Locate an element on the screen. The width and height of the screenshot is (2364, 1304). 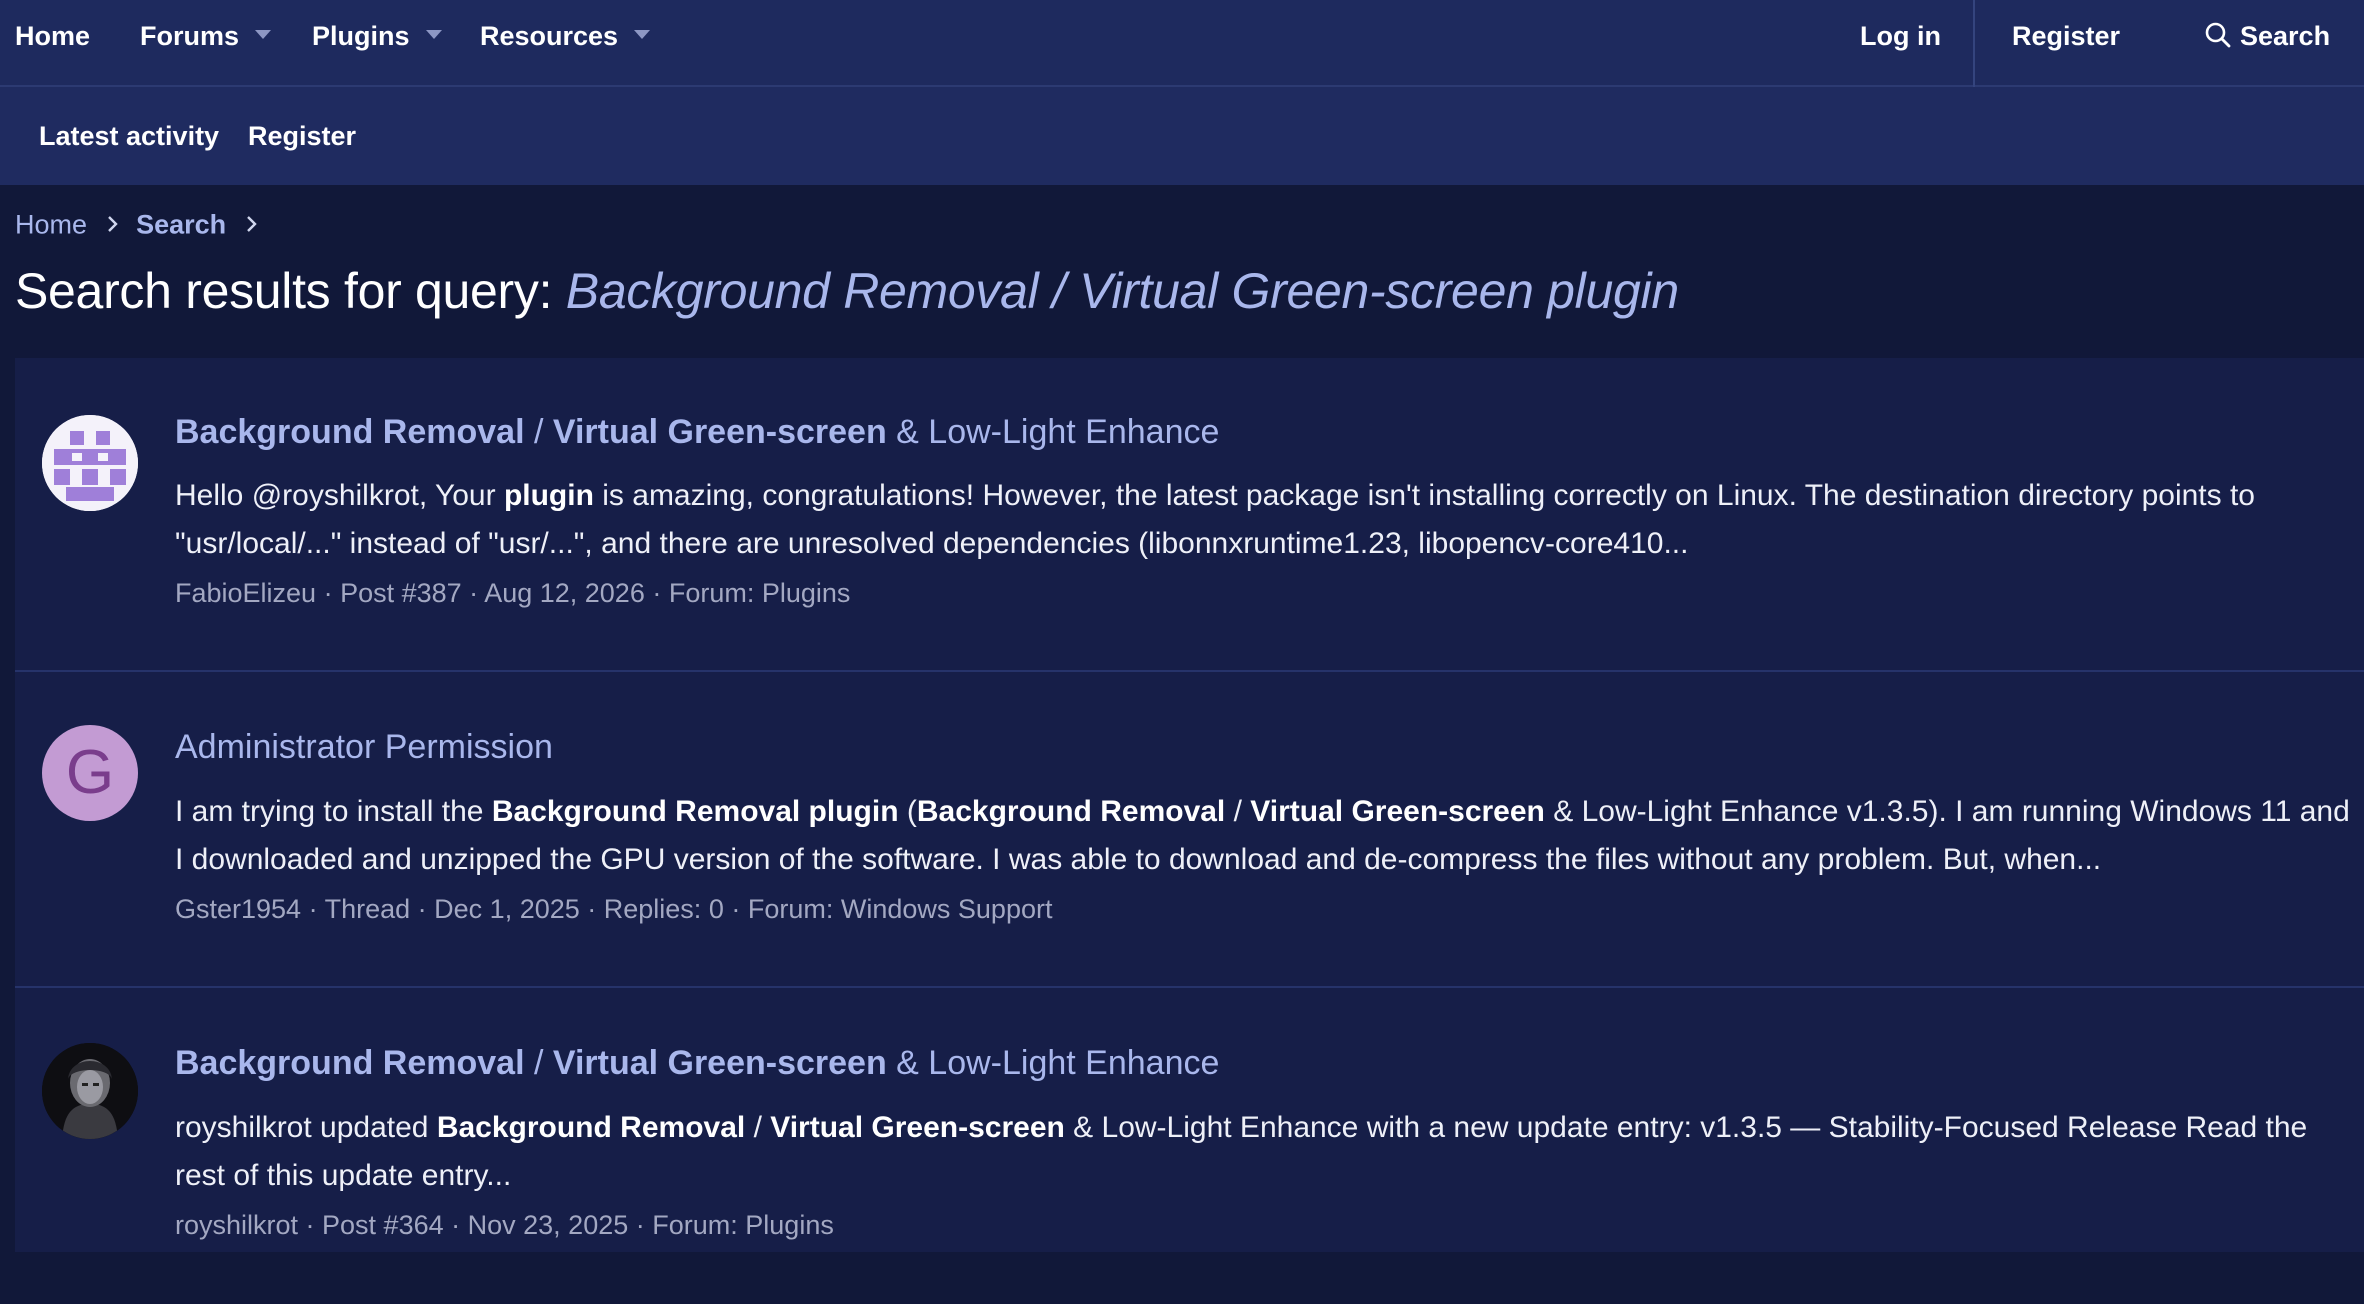
search-link: Search is located at coordinates (2267, 36).